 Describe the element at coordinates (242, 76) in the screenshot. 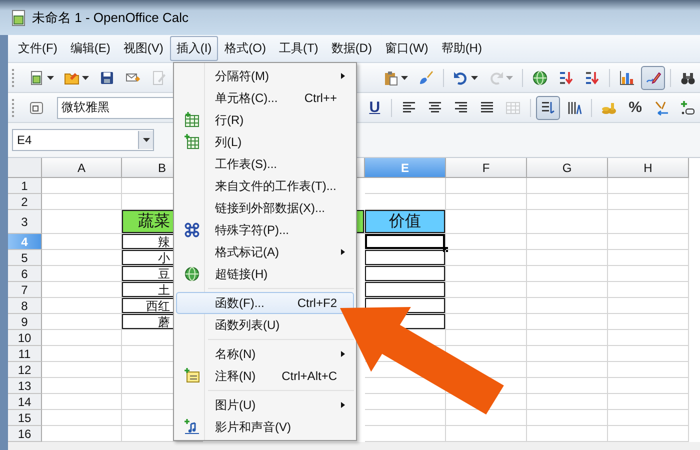

I see `menu-item-label: 分隔符(M)` at that location.